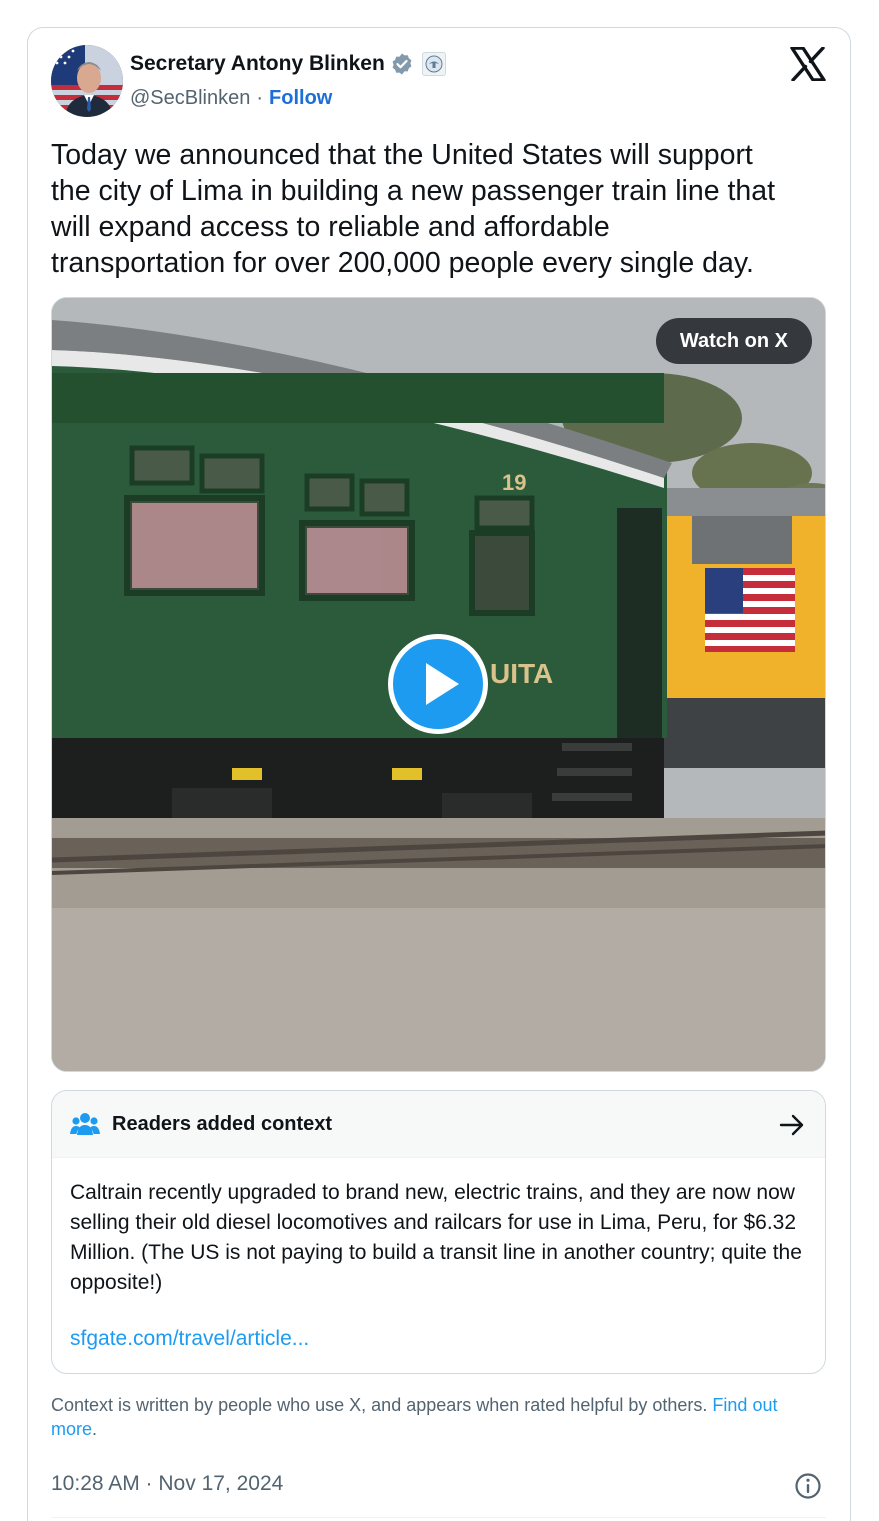 This screenshot has width=879, height=1521. What do you see at coordinates (808, 1486) in the screenshot?
I see `info-icon` at bounding box center [808, 1486].